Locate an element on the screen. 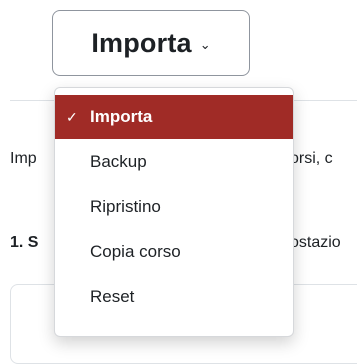 The height and width of the screenshot is (364, 357). action-select-label: Importa is located at coordinates (141, 42).